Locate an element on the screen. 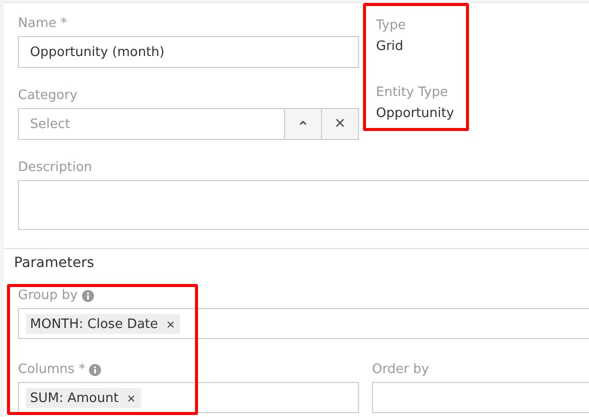  columns-field: SUM: Amount × is located at coordinates (188, 397).